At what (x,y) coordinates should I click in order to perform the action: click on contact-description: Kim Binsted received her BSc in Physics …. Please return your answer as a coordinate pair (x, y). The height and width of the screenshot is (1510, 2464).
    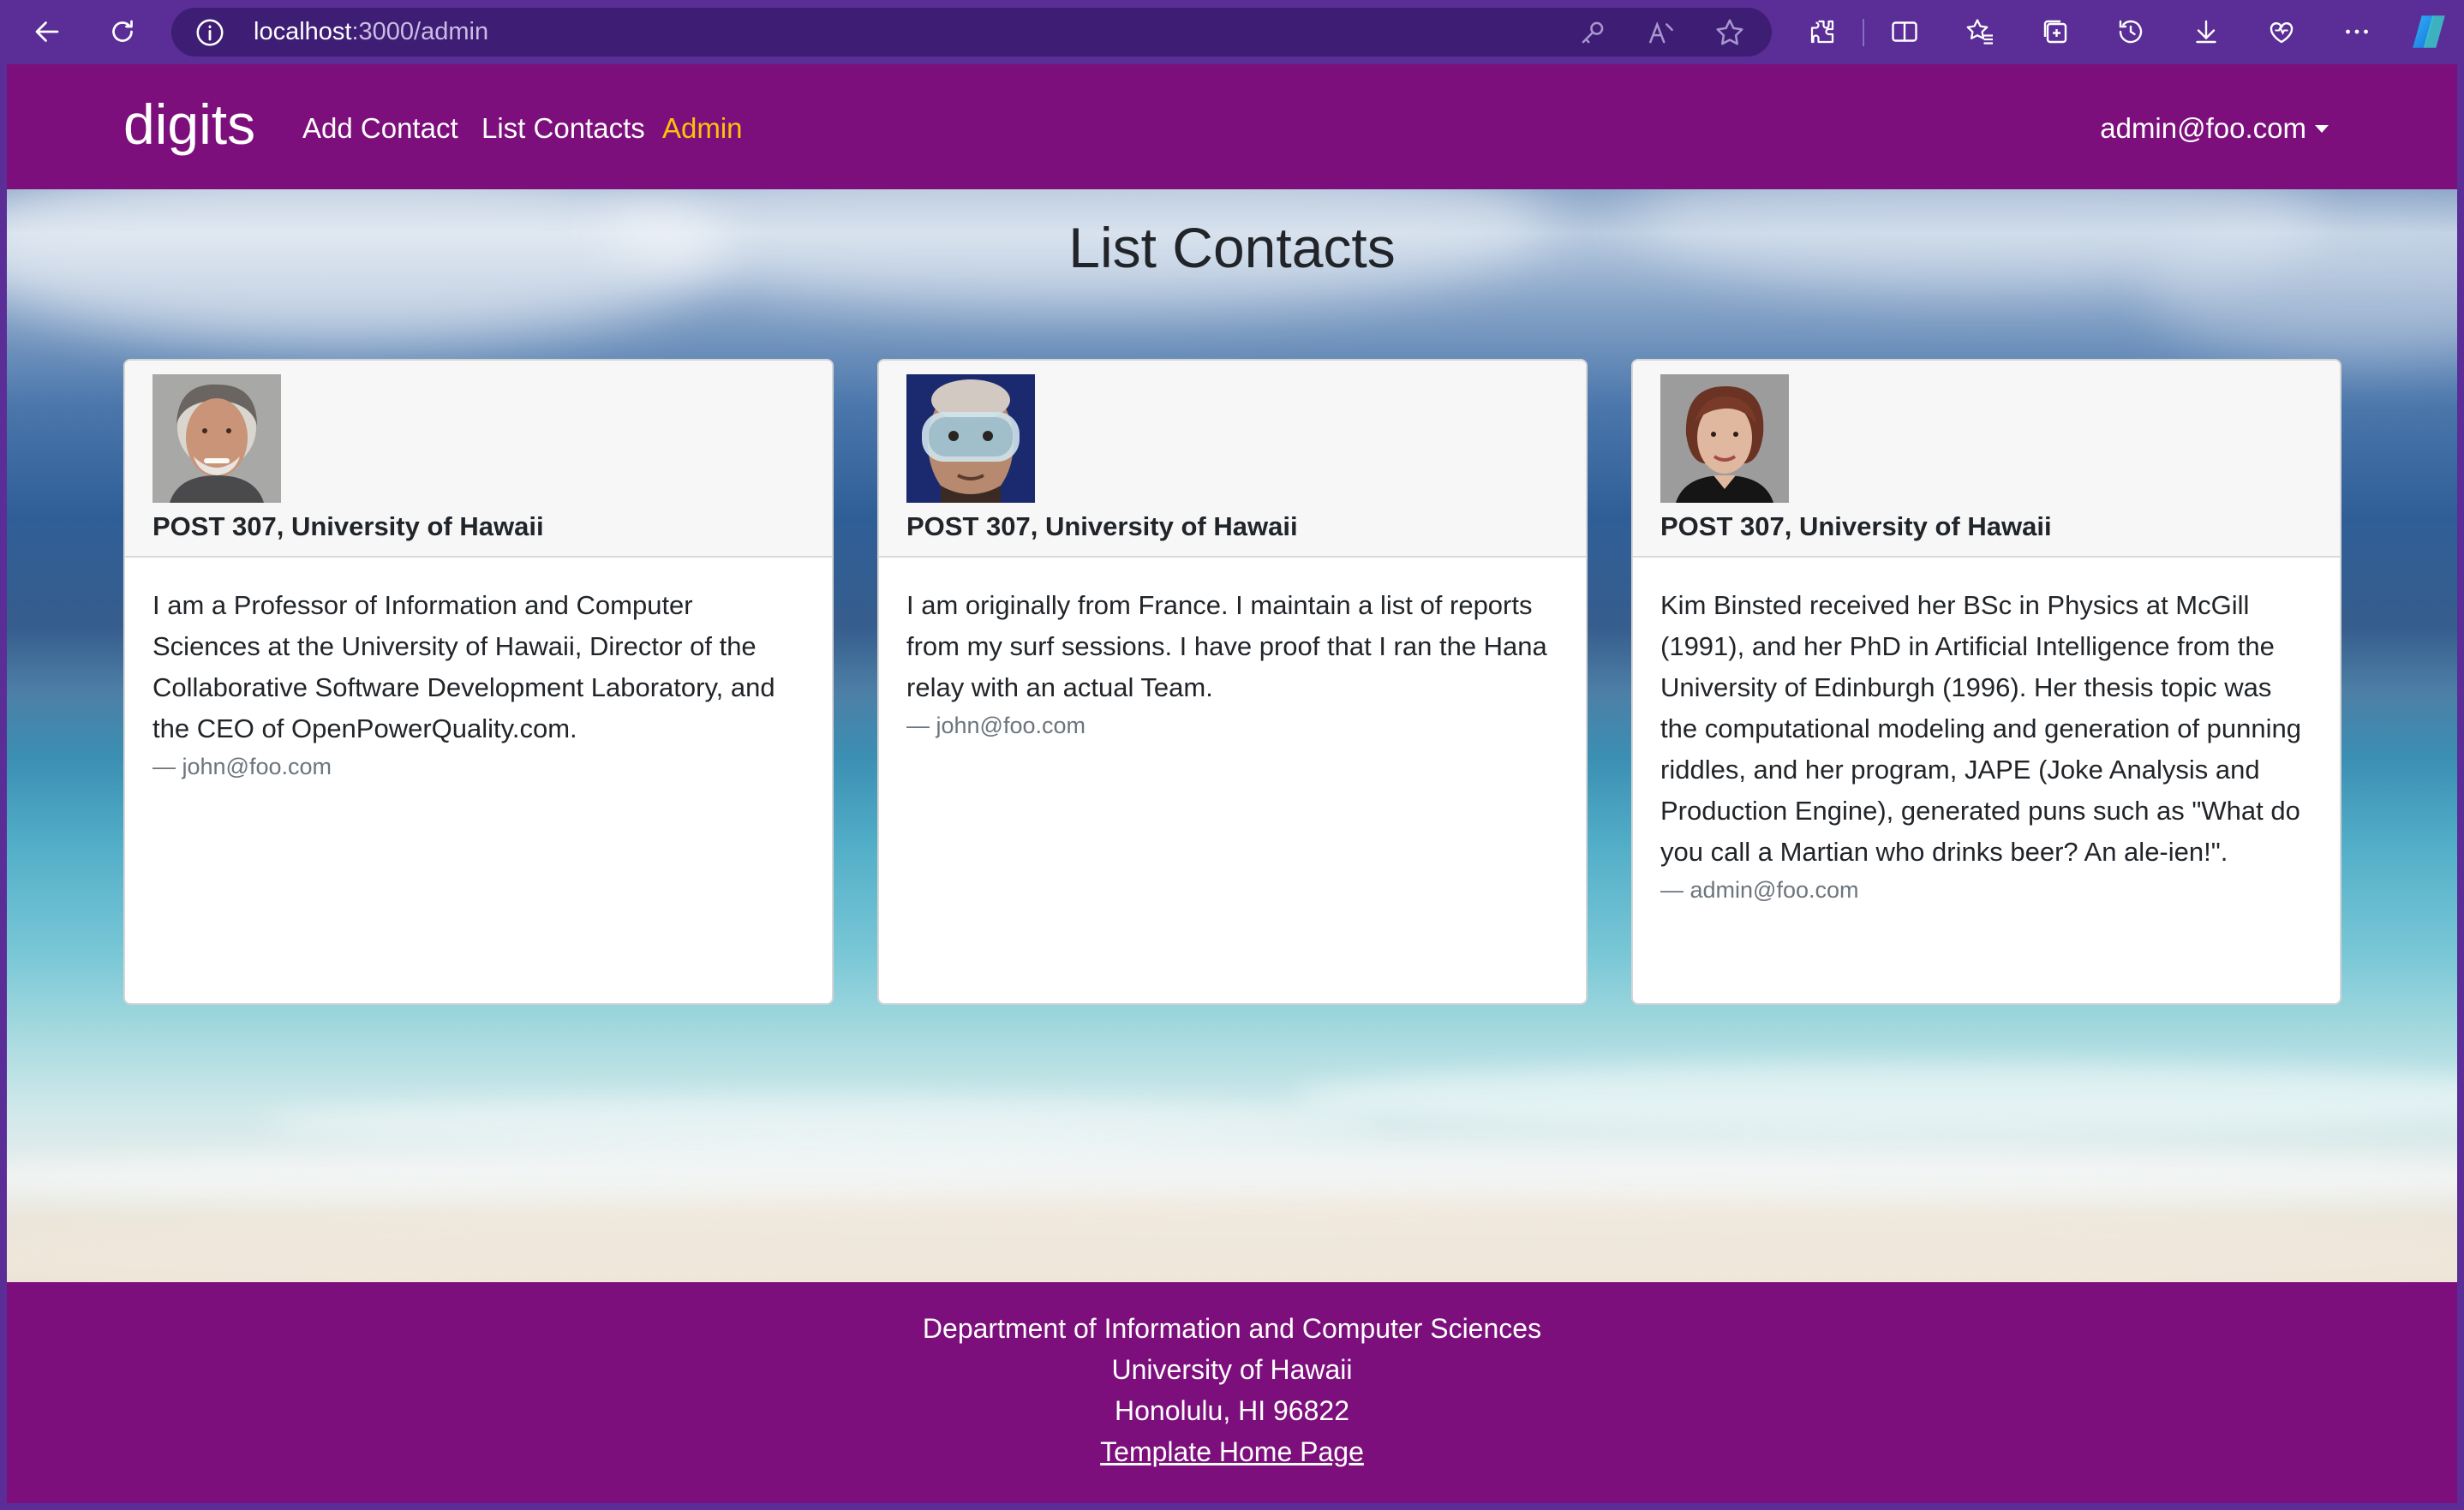
    Looking at the image, I should click on (1980, 729).